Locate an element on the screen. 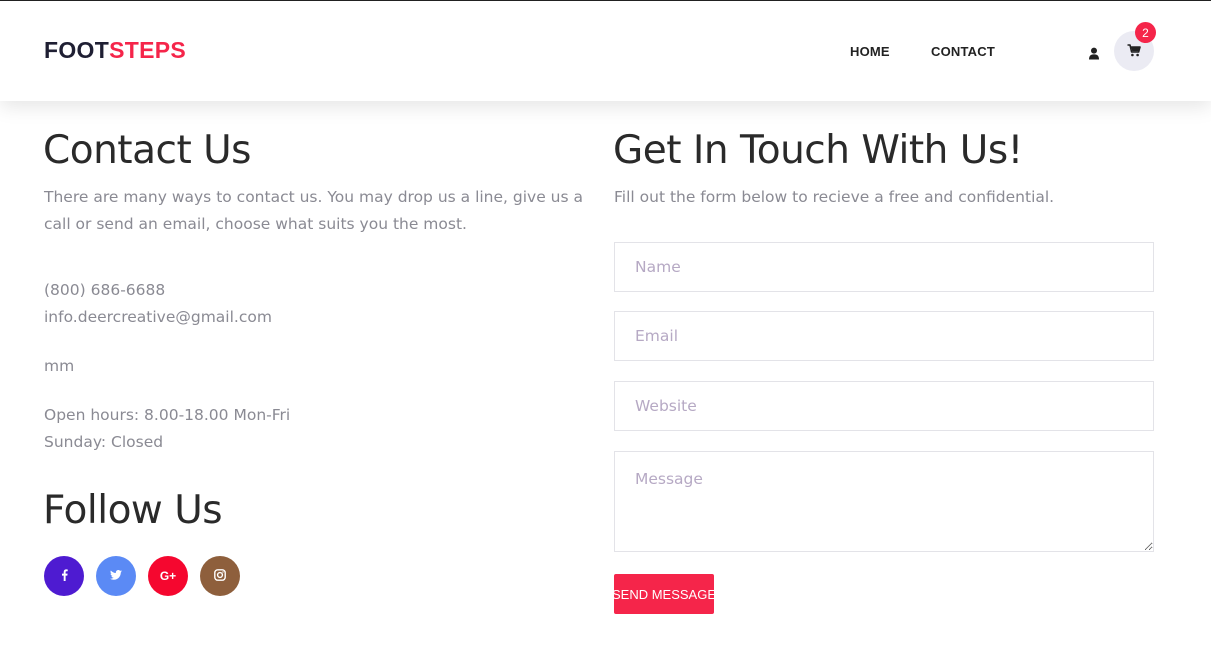 The height and width of the screenshot is (645, 1211). contact-hours: Open hours: 8.00-18.00 Mon-Fri is located at coordinates (167, 415).